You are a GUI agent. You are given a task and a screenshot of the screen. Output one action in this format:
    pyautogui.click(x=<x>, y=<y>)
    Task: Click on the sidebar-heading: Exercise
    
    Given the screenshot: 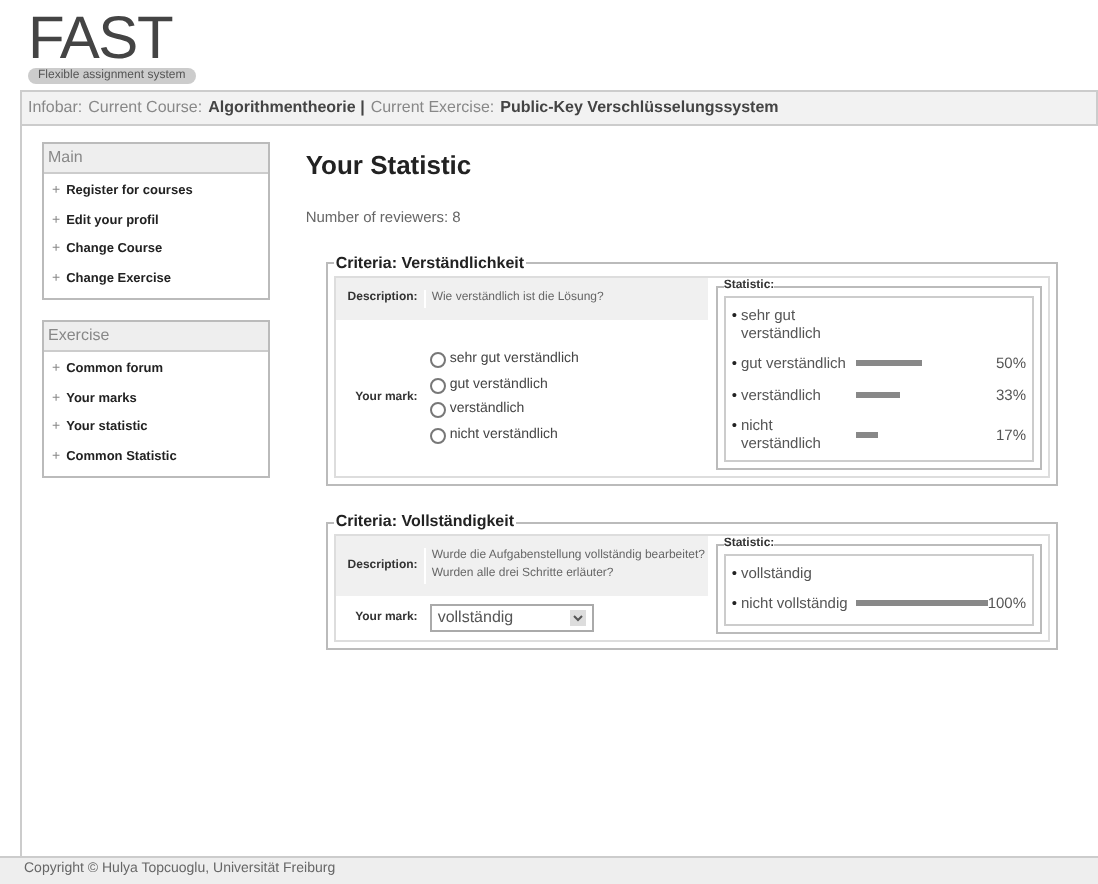 What is the action you would take?
    pyautogui.click(x=156, y=337)
    